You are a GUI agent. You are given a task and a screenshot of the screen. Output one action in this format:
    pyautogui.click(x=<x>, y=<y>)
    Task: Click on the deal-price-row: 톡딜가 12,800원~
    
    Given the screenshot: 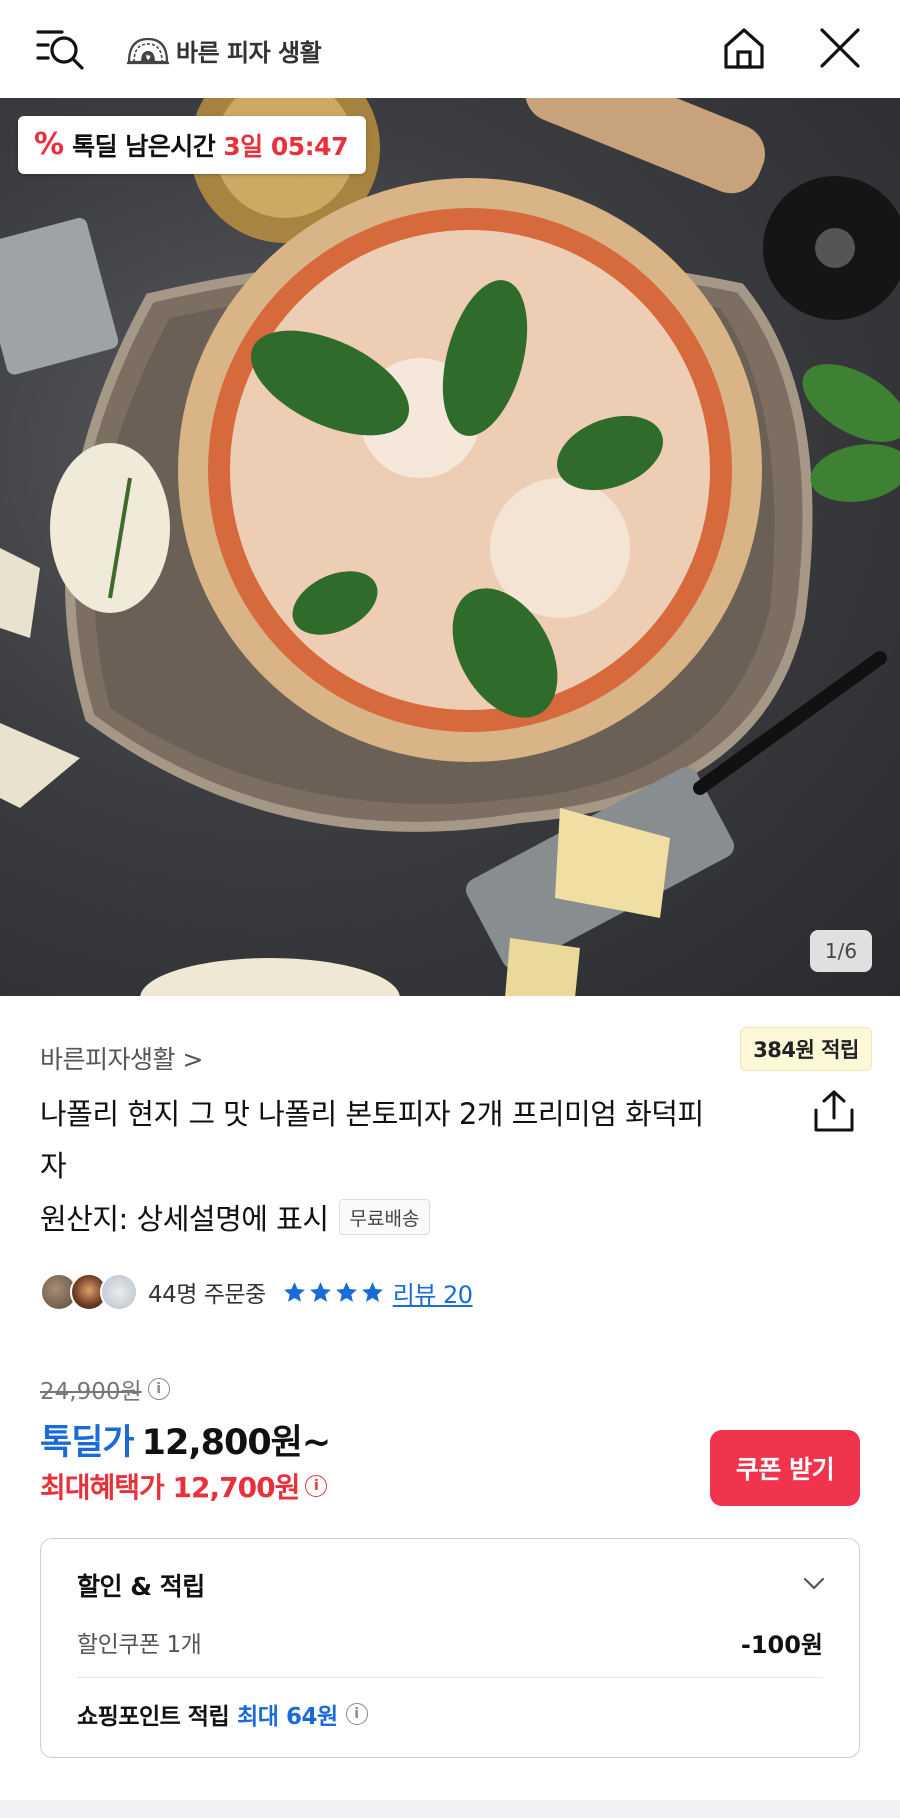 What is the action you would take?
    pyautogui.click(x=186, y=1439)
    